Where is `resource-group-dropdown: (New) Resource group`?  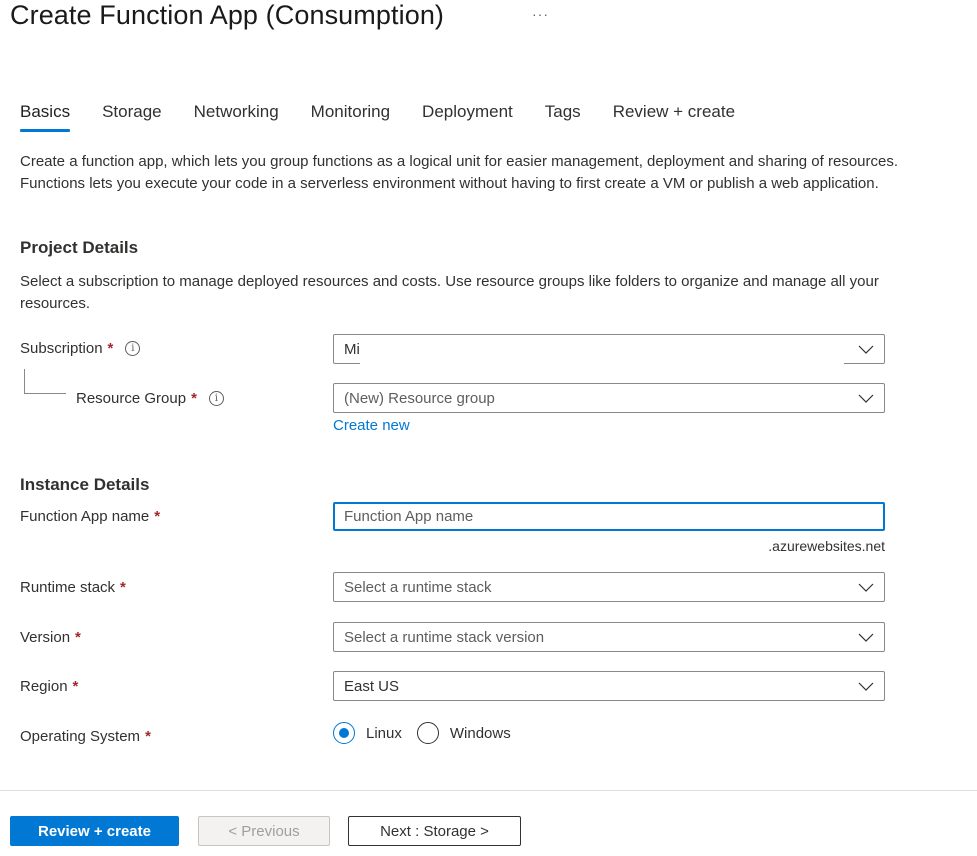
resource-group-dropdown: (New) Resource group is located at coordinates (609, 398).